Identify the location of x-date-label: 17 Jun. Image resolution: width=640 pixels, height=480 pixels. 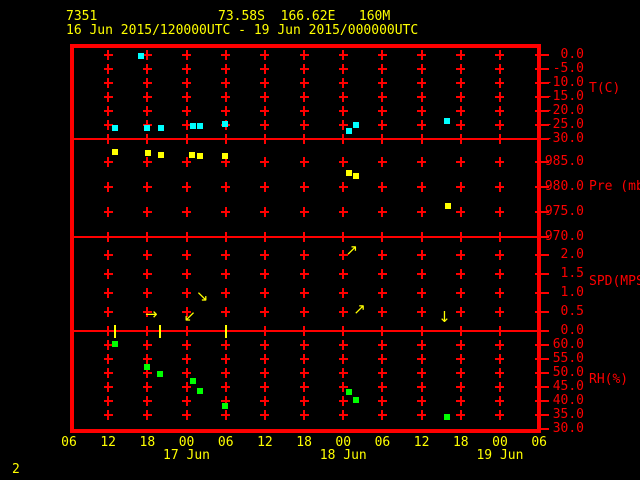
(187, 455).